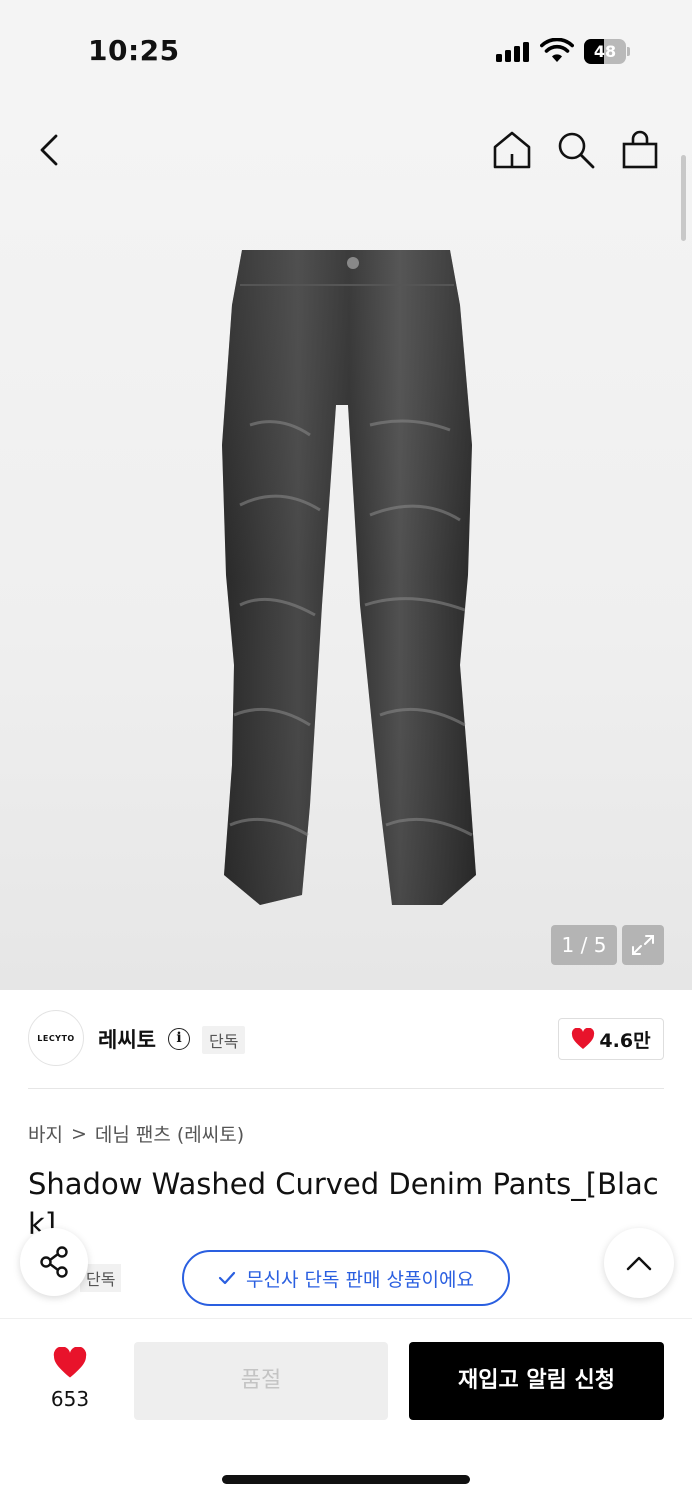  Describe the element at coordinates (261, 1381) in the screenshot. I see `soldout-button: 품절` at that location.